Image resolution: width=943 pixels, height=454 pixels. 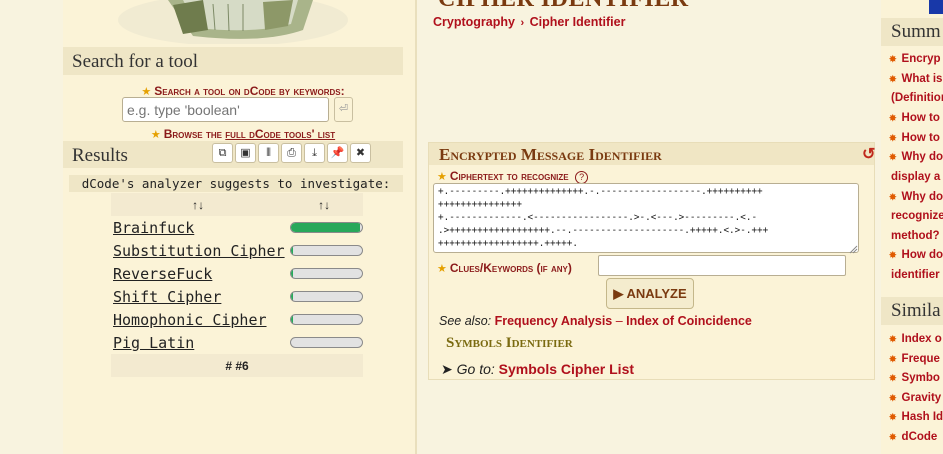 What do you see at coordinates (198, 205) in the screenshot?
I see `sort-by-name-icon: ↑↓` at bounding box center [198, 205].